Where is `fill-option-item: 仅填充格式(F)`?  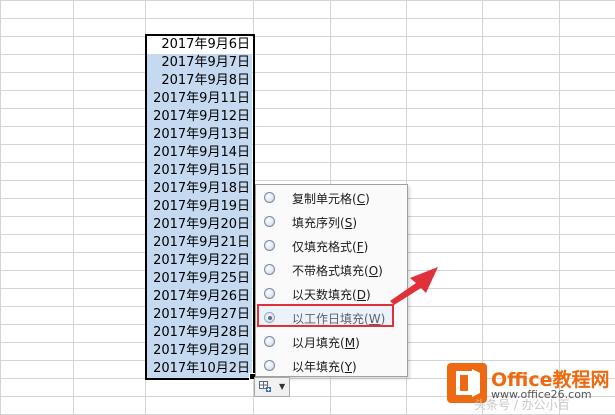 fill-option-item: 仅填充格式(F) is located at coordinates (331, 246).